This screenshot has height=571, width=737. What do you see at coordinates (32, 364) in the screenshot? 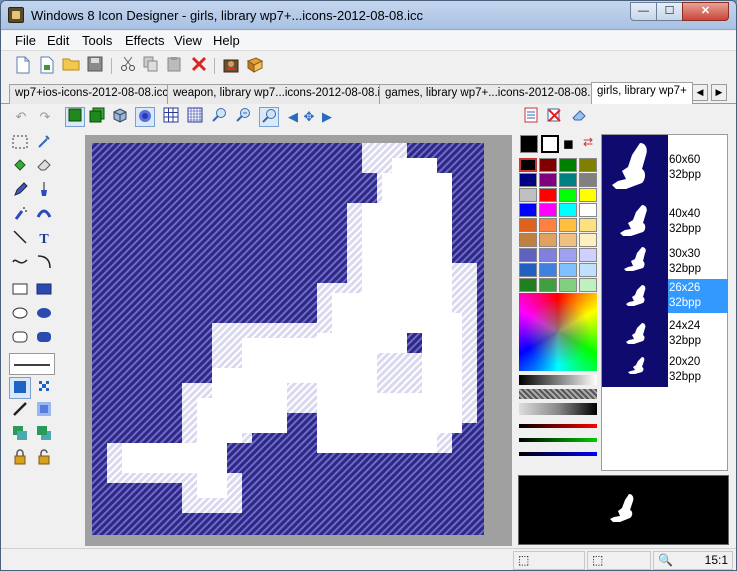
I see `line-width-selector` at bounding box center [32, 364].